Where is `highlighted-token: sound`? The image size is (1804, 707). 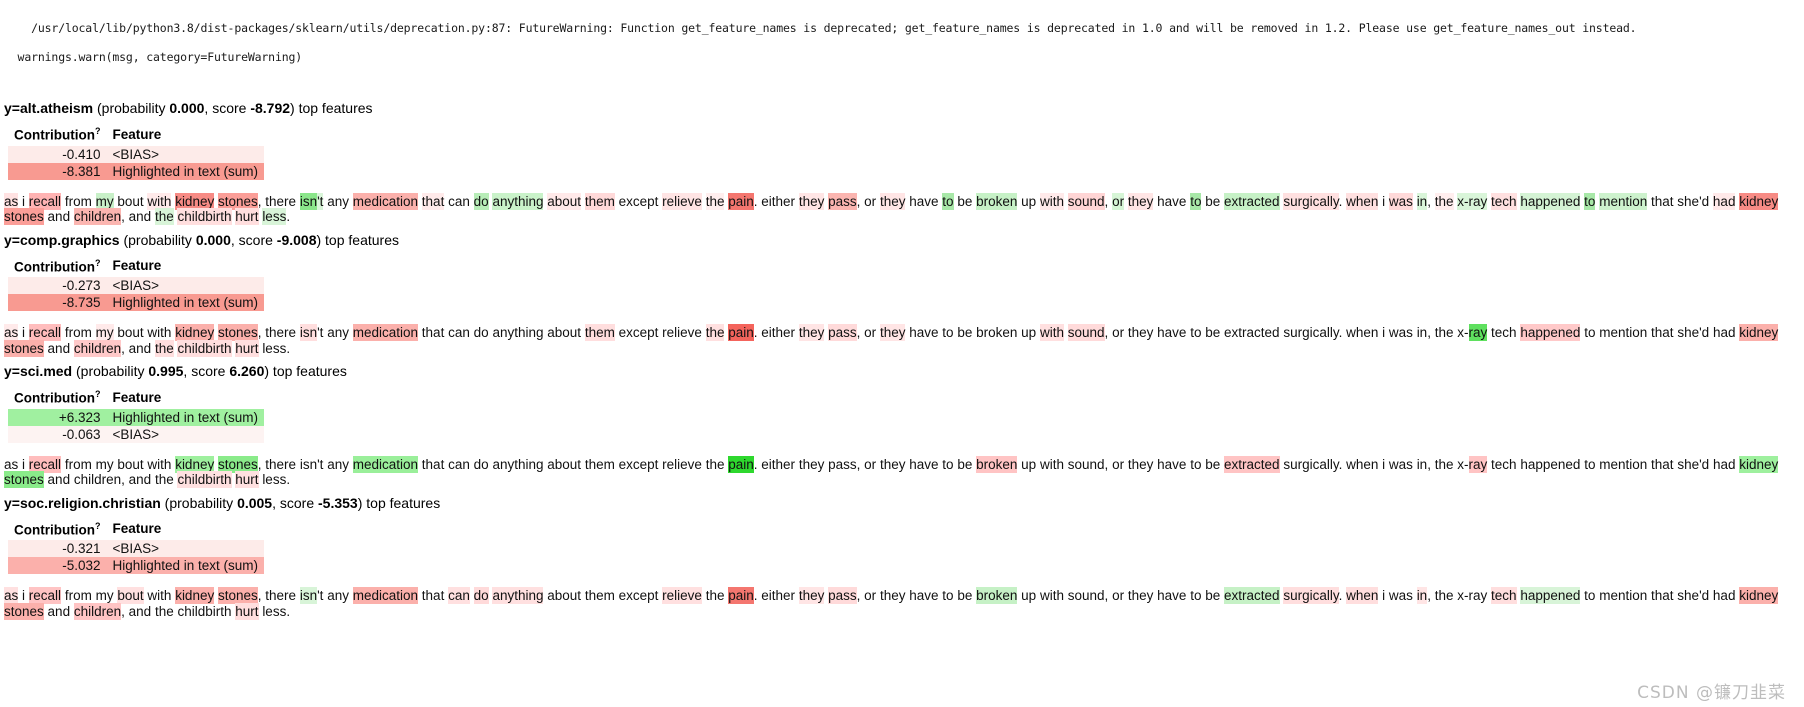
highlighted-token: sound is located at coordinates (1086, 201).